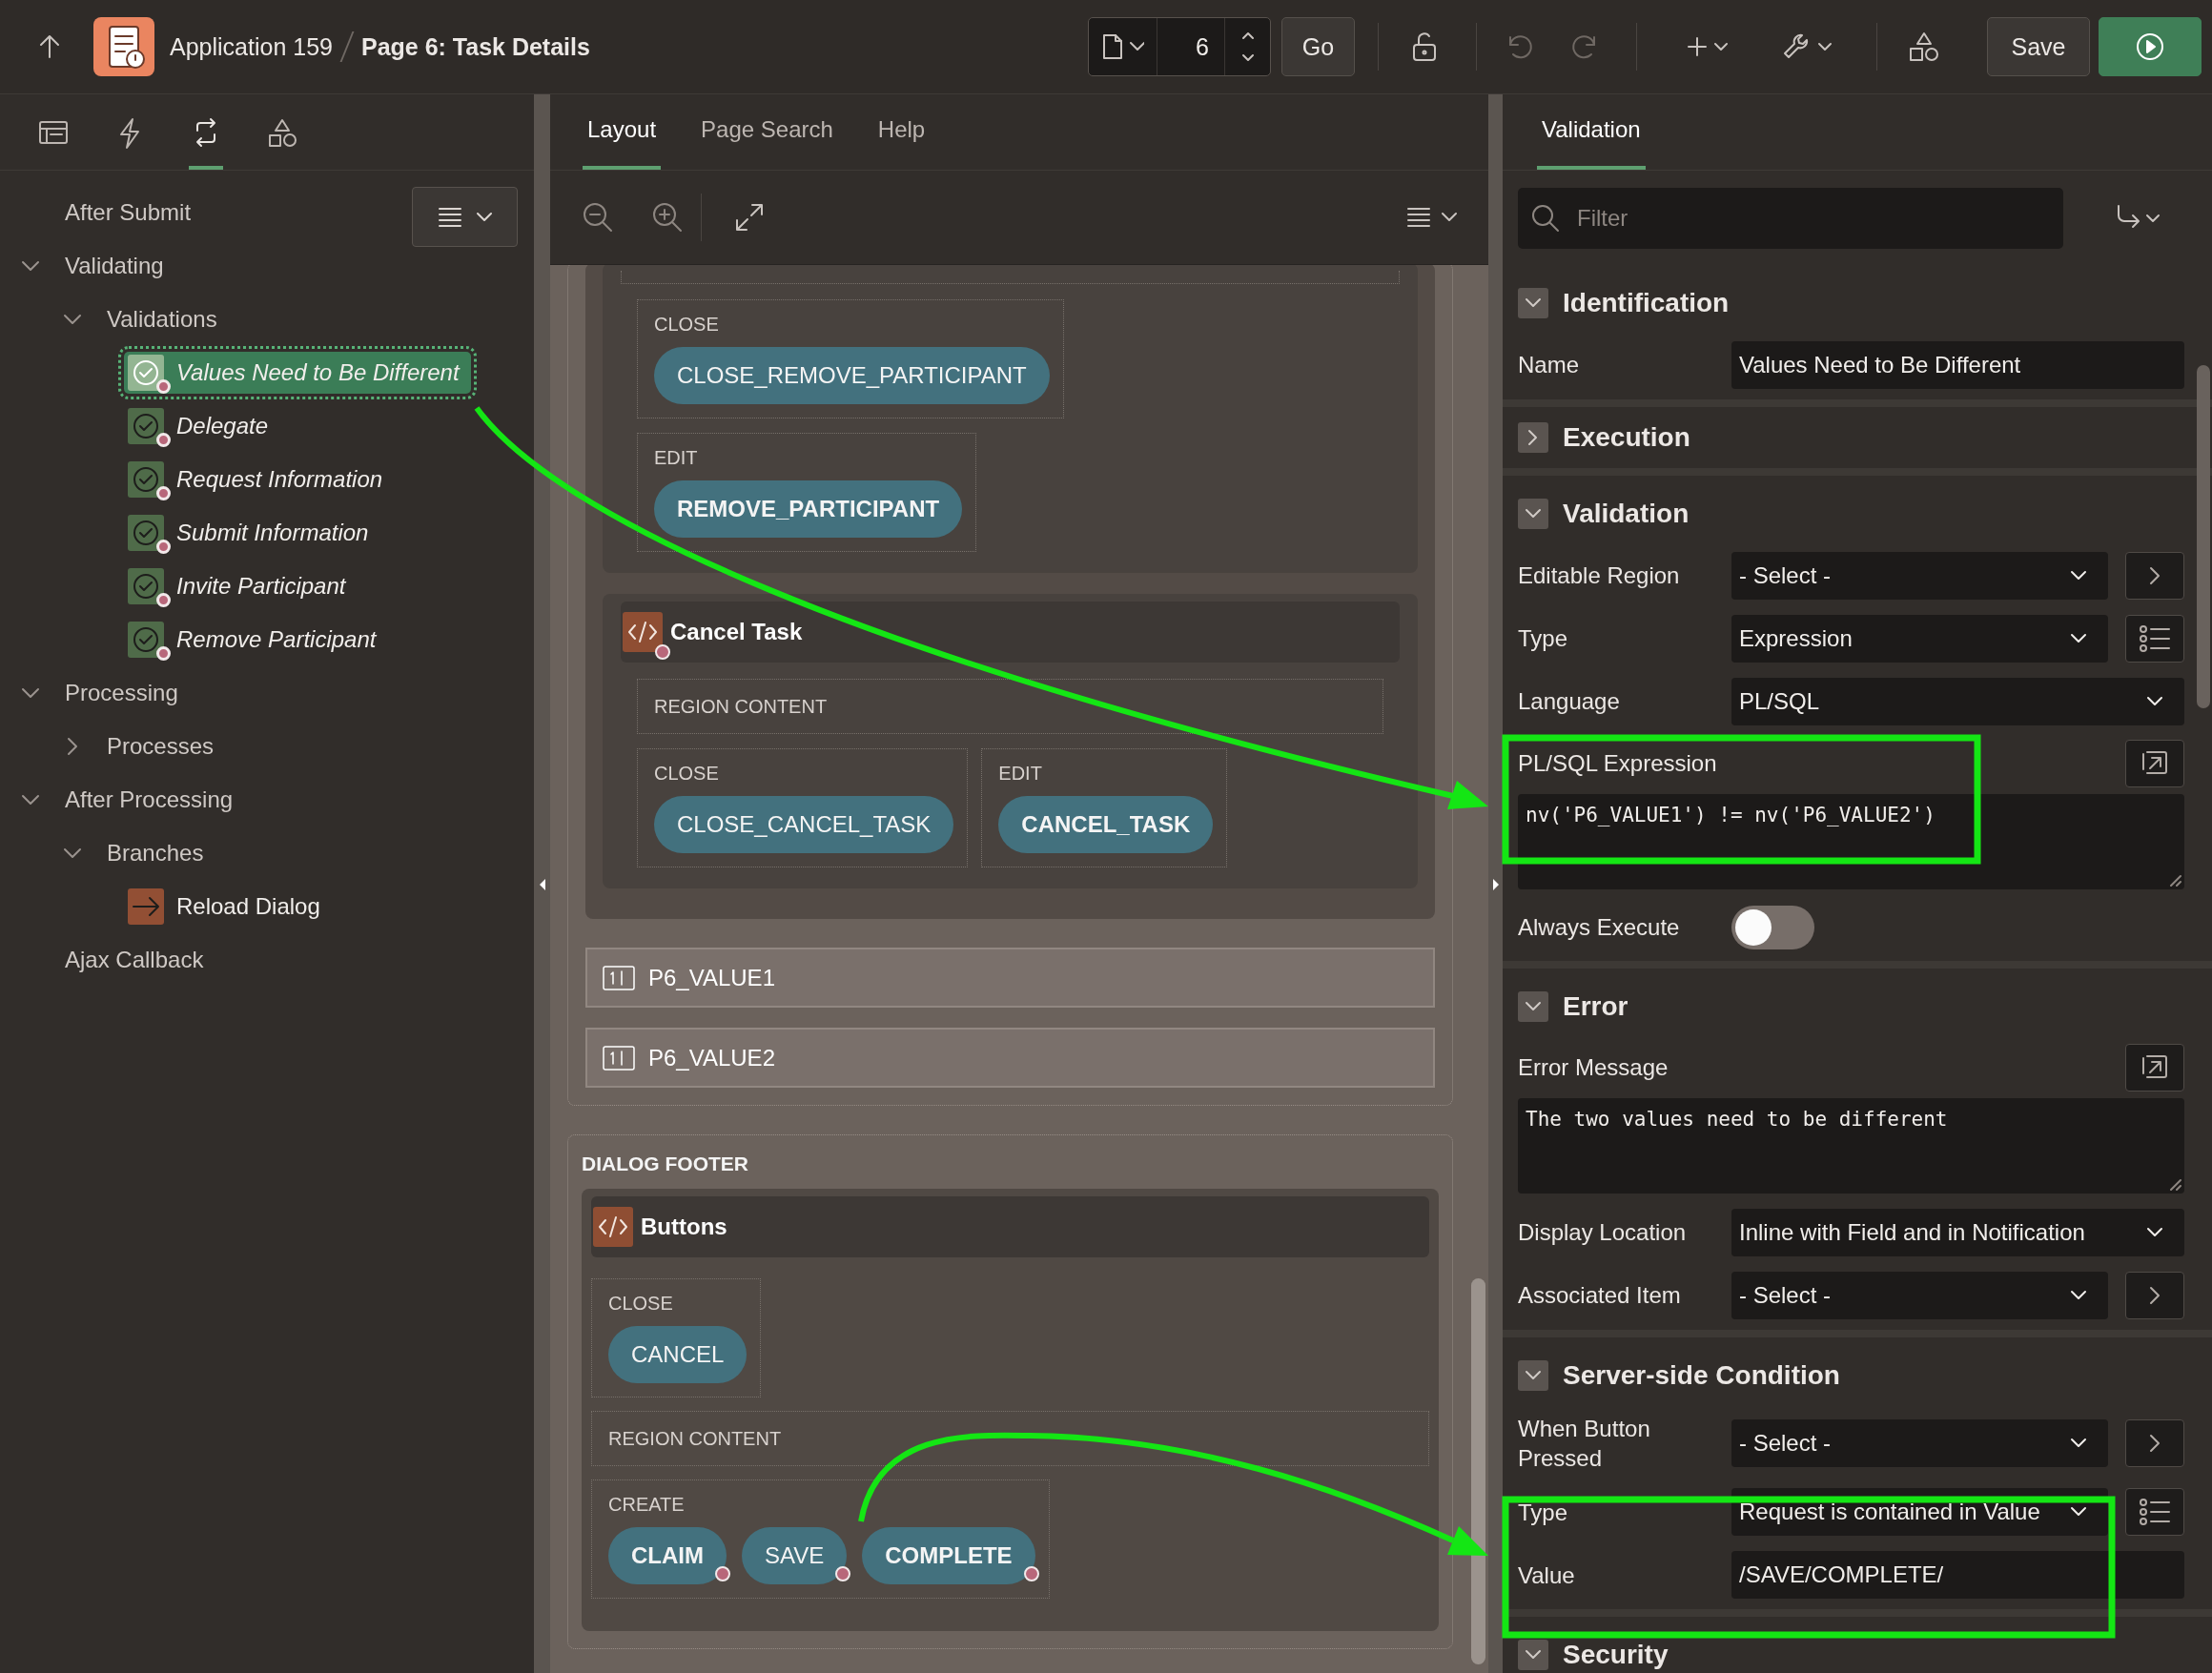 This screenshot has height=1673, width=2212. Describe the element at coordinates (808, 509) in the screenshot. I see `page-button: REMOVE_PARTICIPANT` at that location.